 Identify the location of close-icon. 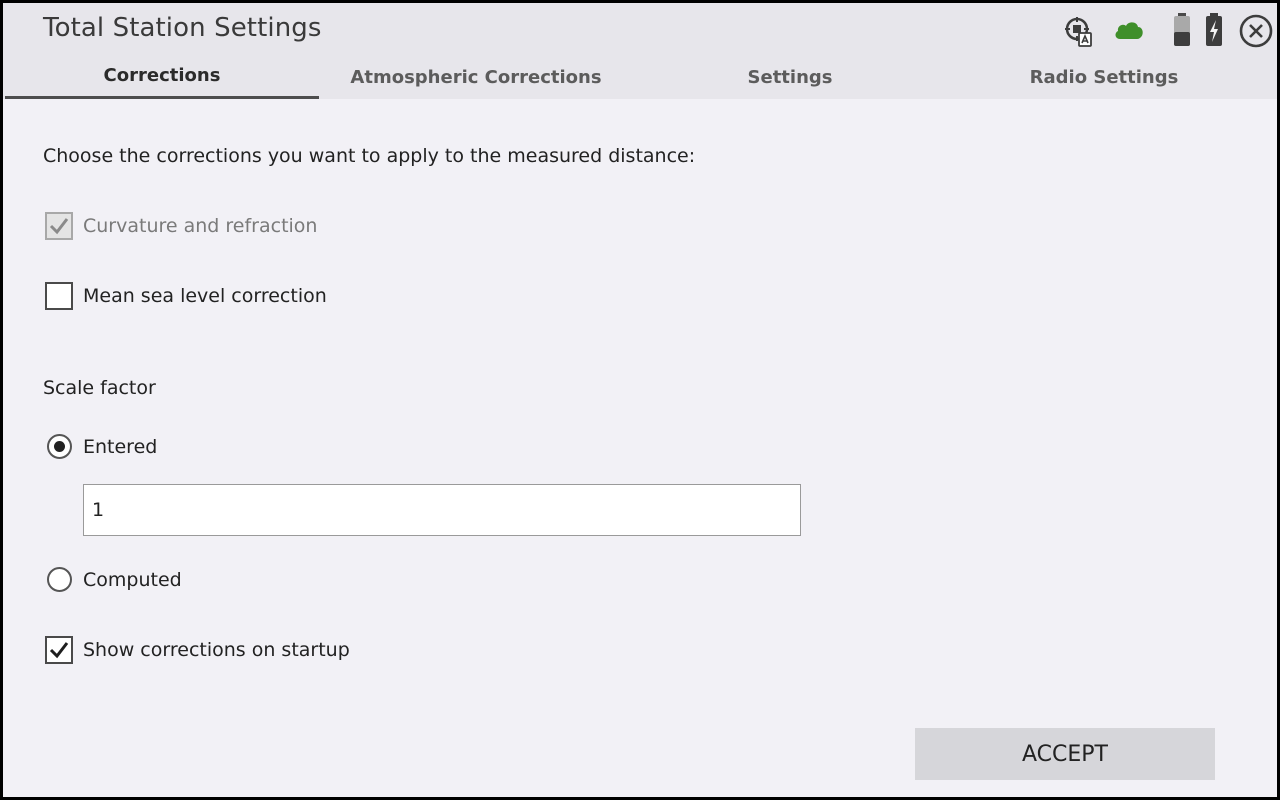
(1256, 33).